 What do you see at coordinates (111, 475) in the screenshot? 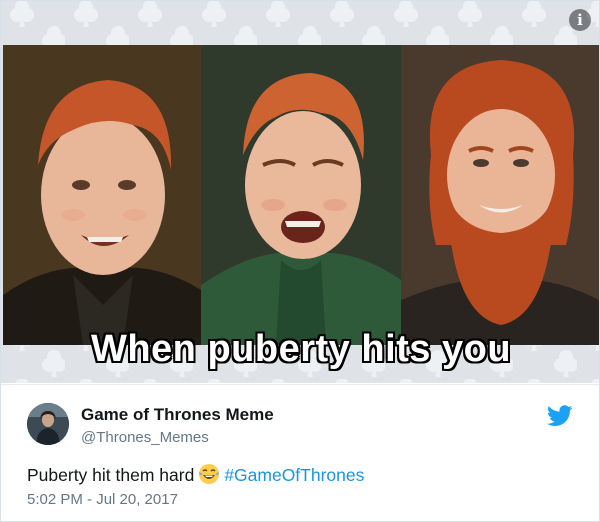
I see `tweet-text-body: Puberty hit them hard` at bounding box center [111, 475].